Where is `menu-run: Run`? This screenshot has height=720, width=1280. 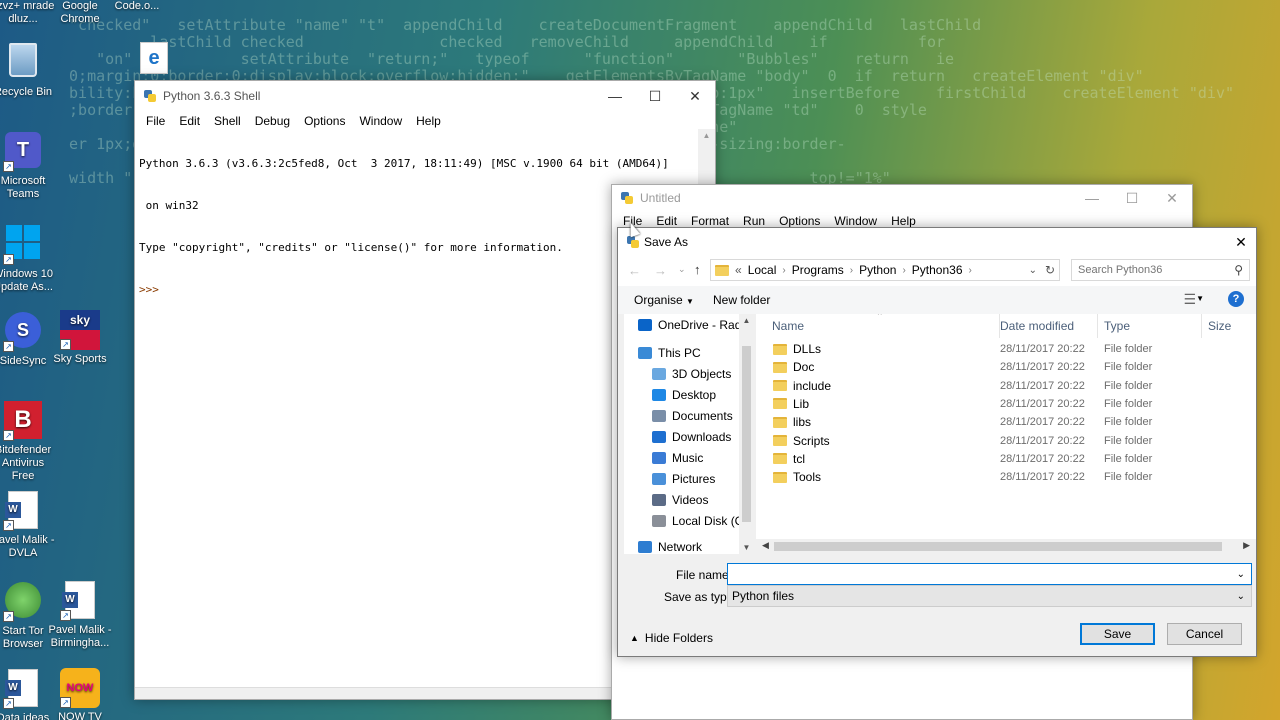
menu-run: Run is located at coordinates (754, 221).